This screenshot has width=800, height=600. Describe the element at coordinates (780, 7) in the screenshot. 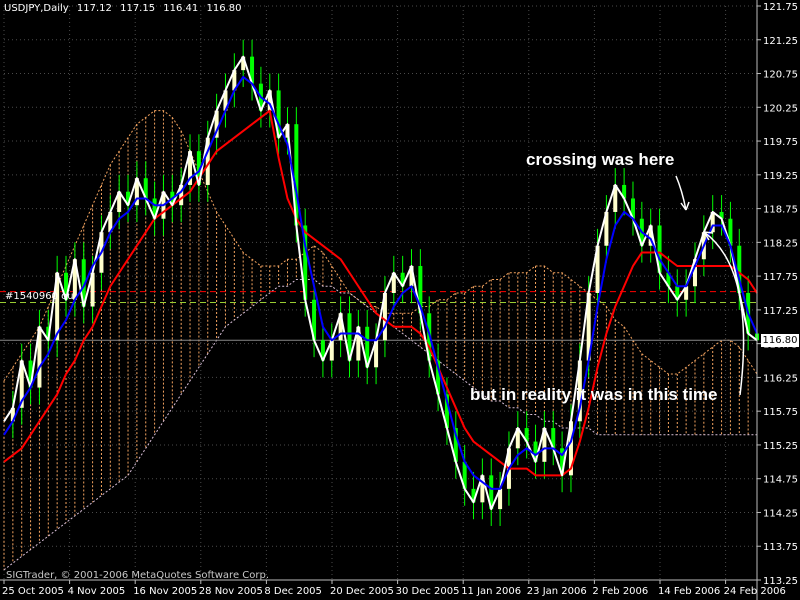

I see `y-tick-label: 121.75` at that location.